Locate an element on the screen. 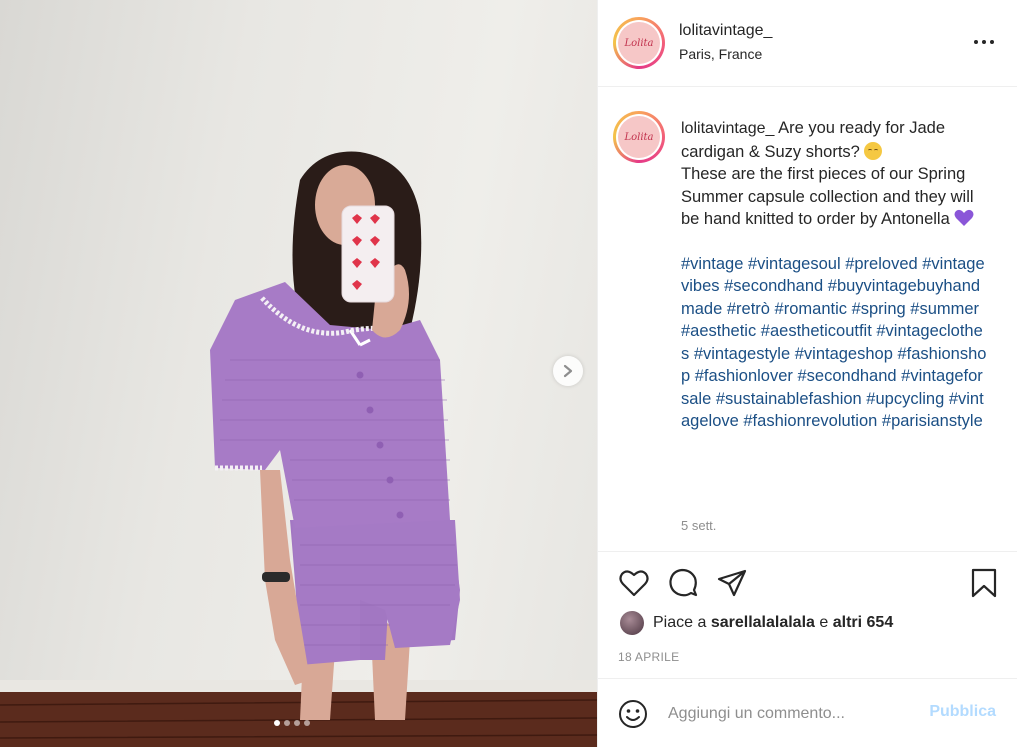  likes-summary: Piace a sarellalalalala e altri 654 is located at coordinates (756, 623).